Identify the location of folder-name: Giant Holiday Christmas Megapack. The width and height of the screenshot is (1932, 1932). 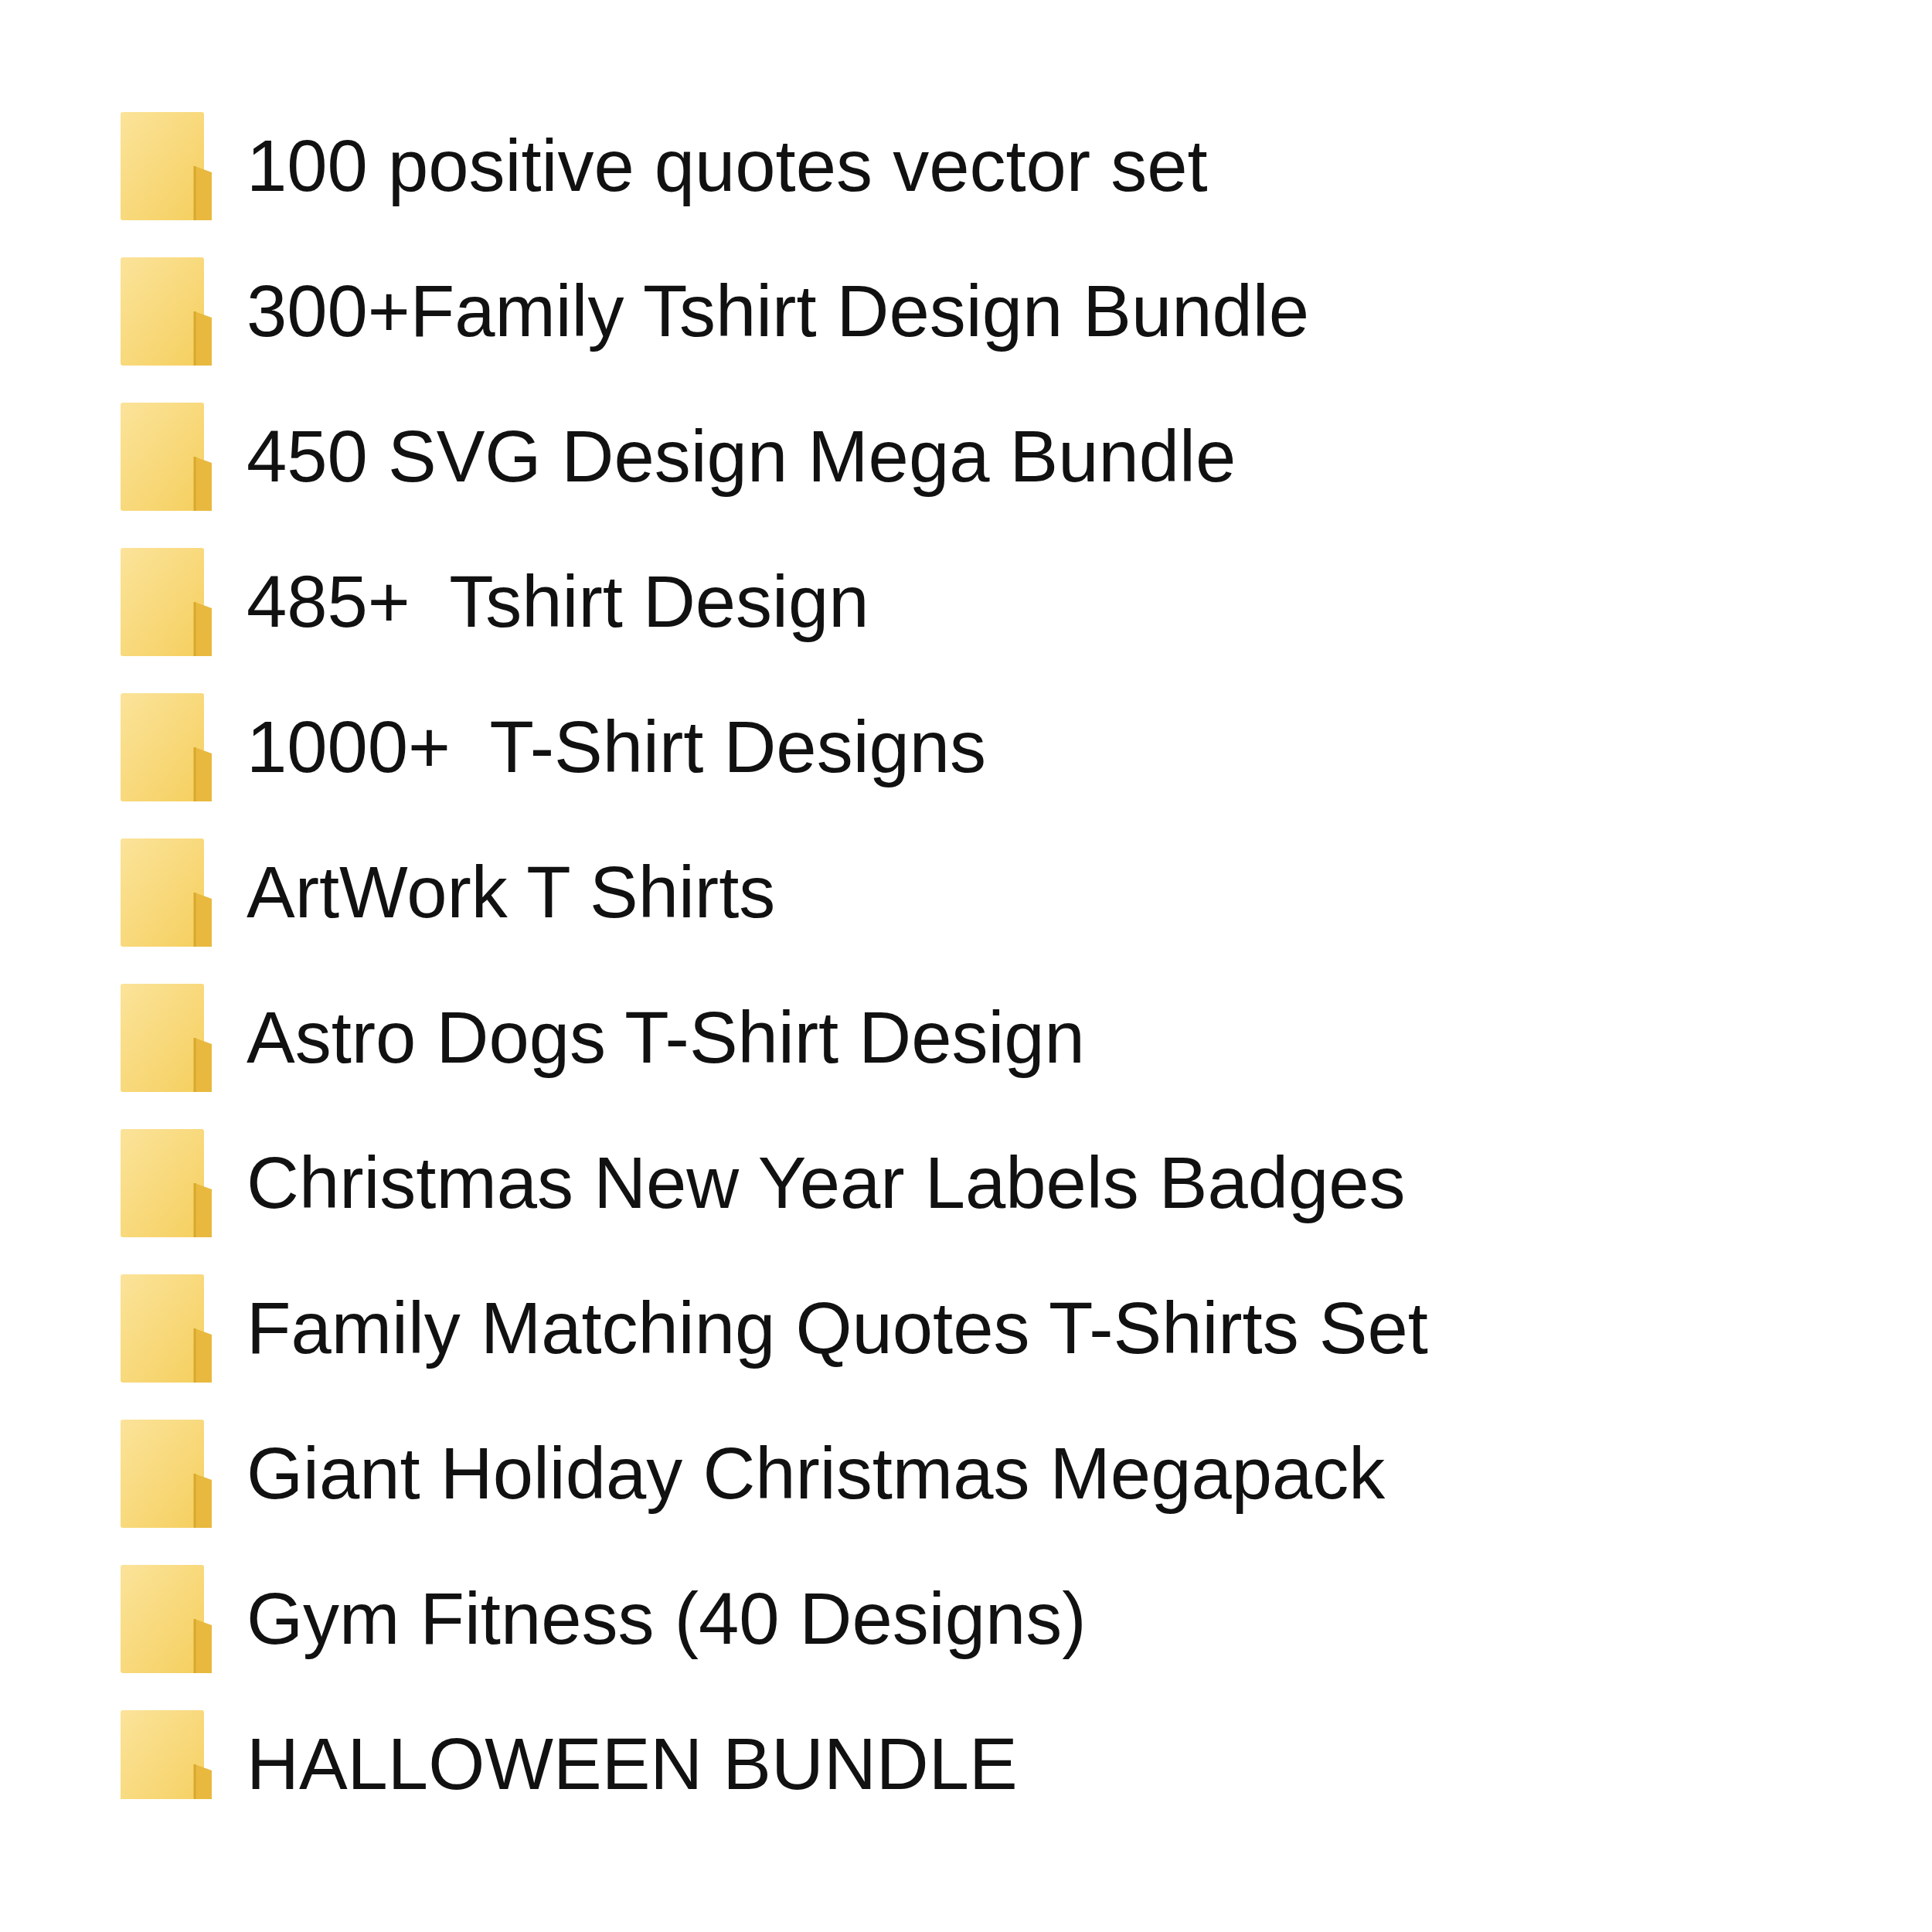
(816, 1474).